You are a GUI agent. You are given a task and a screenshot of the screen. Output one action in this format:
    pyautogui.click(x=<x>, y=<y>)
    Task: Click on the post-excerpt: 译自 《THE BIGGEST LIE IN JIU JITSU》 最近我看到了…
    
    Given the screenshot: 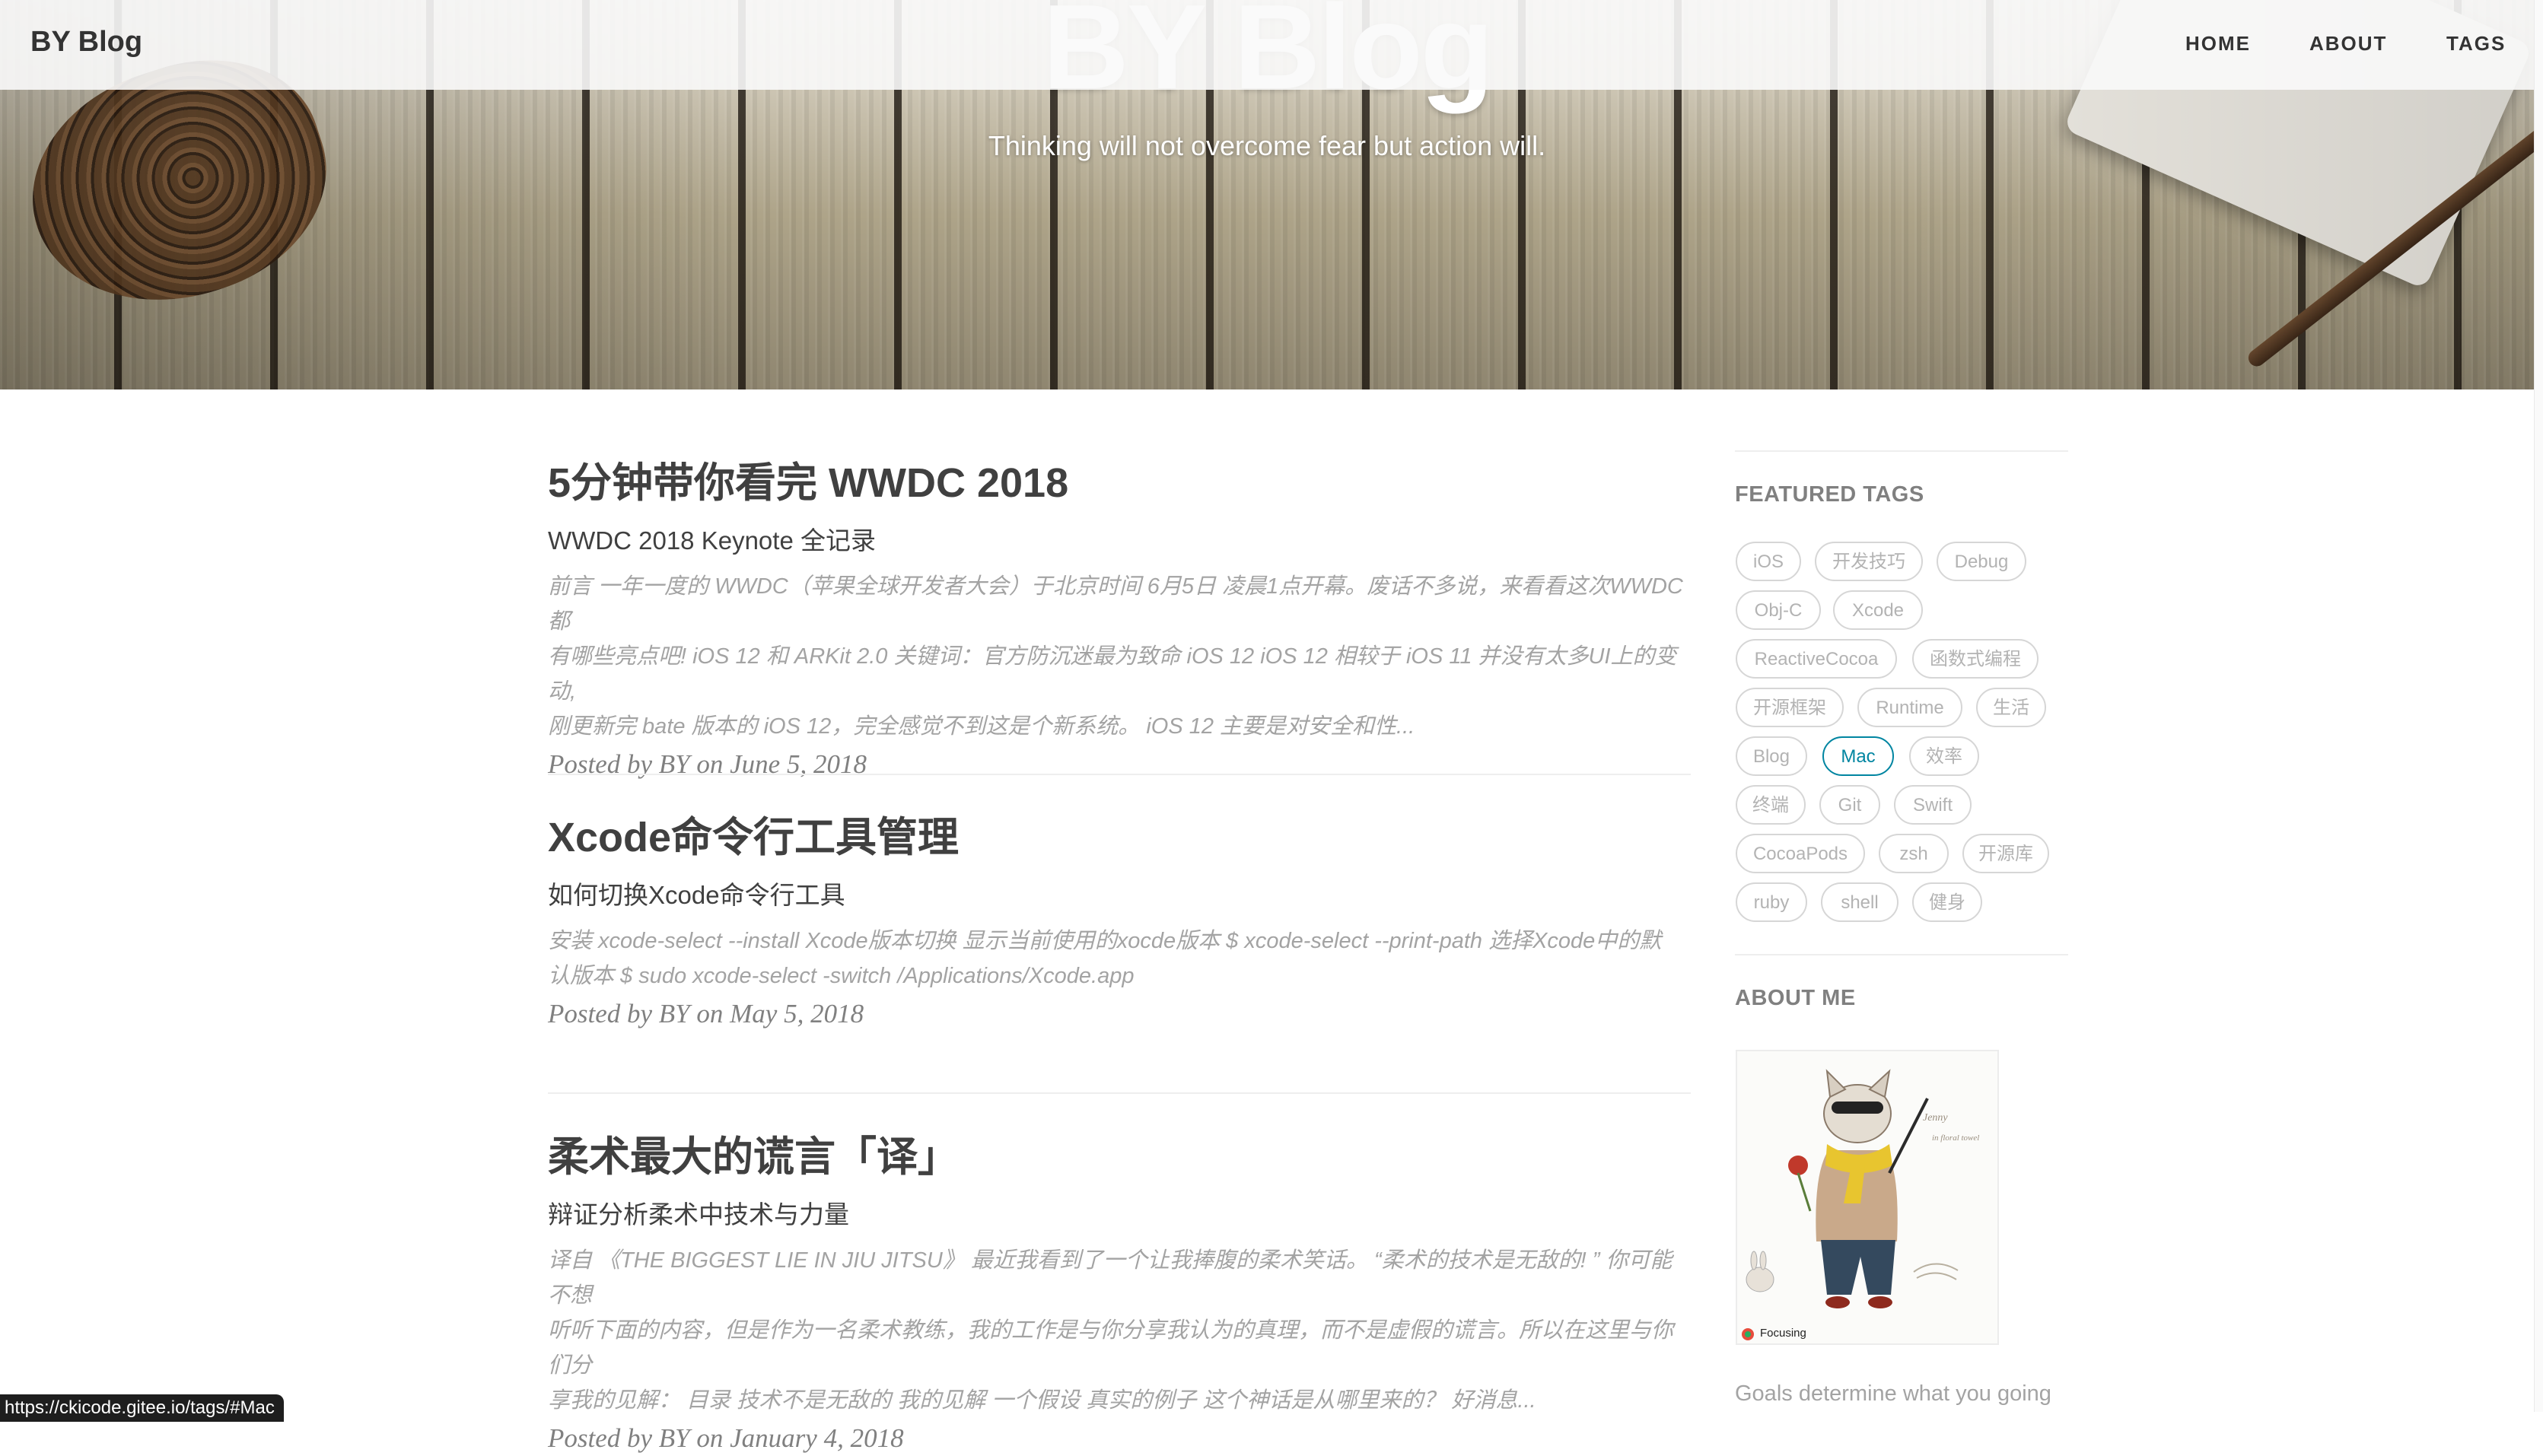 What is the action you would take?
    pyautogui.click(x=1118, y=1330)
    